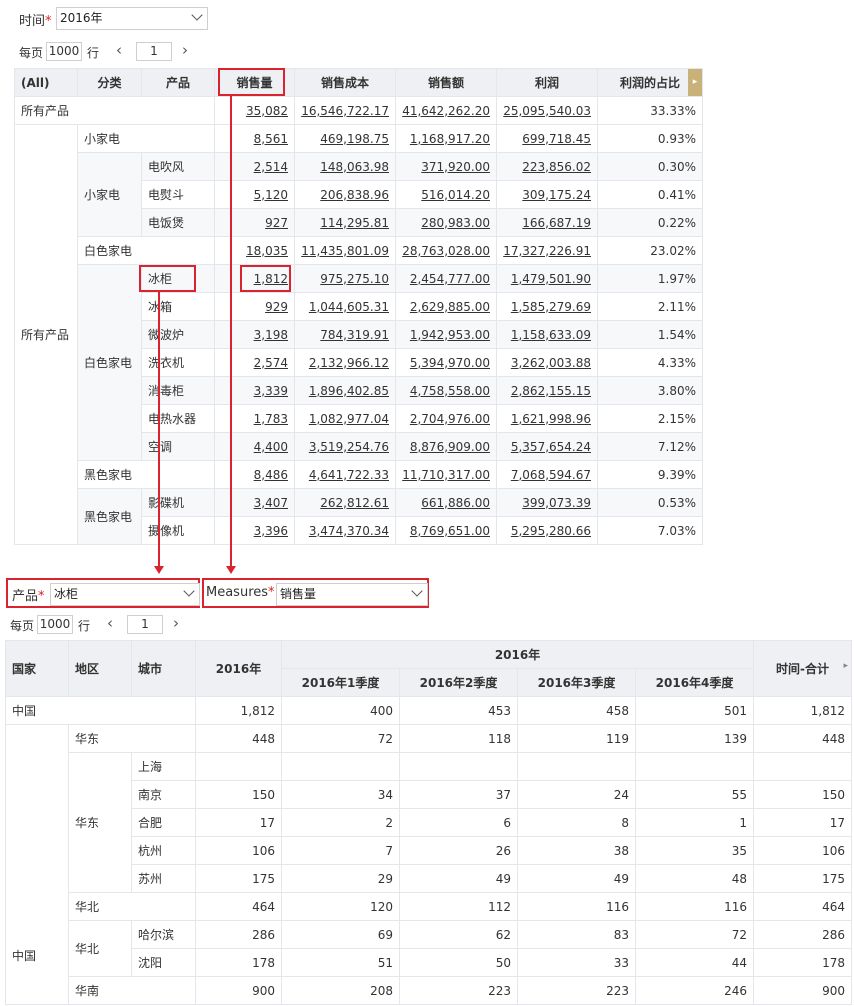 The image size is (854, 1006). Describe the element at coordinates (254, 502) in the screenshot. I see `sales-volume-cell: 3,407` at that location.